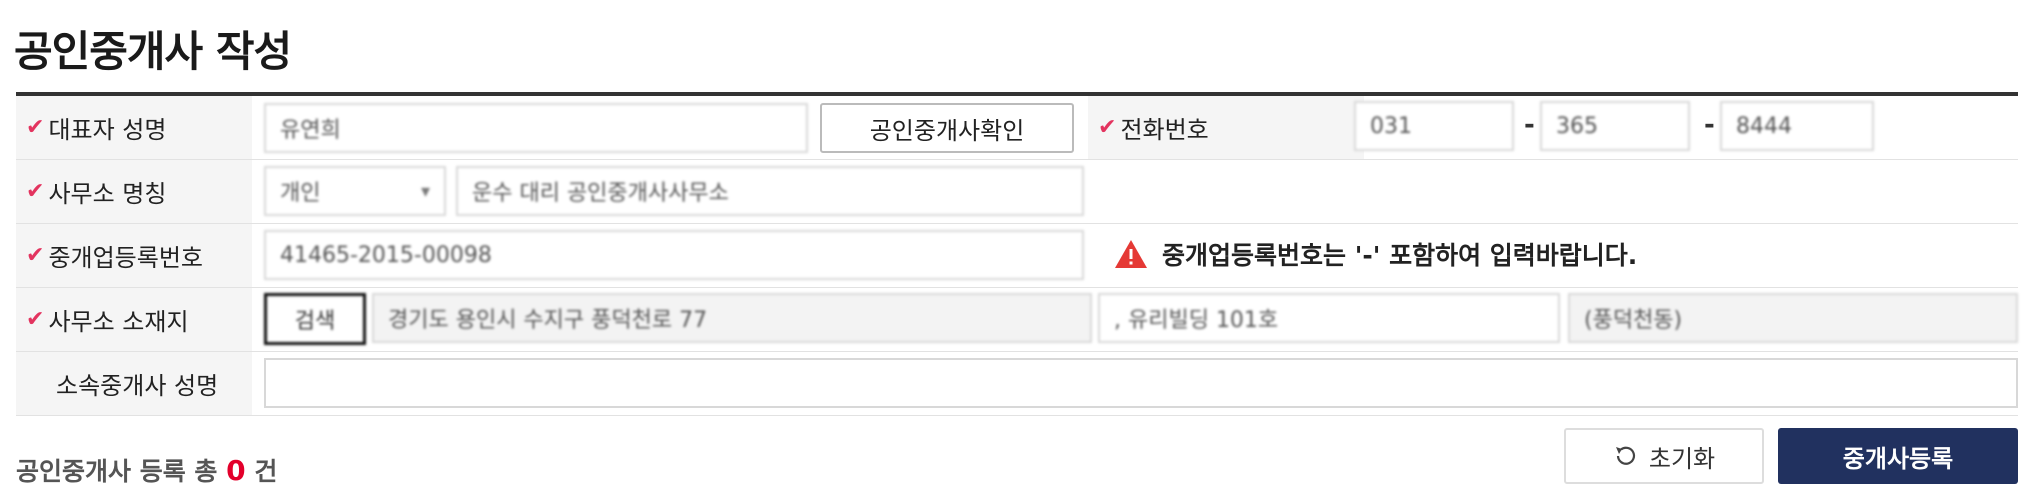 The width and height of the screenshot is (2028, 496). What do you see at coordinates (266, 471) in the screenshot?
I see `count-suffix: 건` at bounding box center [266, 471].